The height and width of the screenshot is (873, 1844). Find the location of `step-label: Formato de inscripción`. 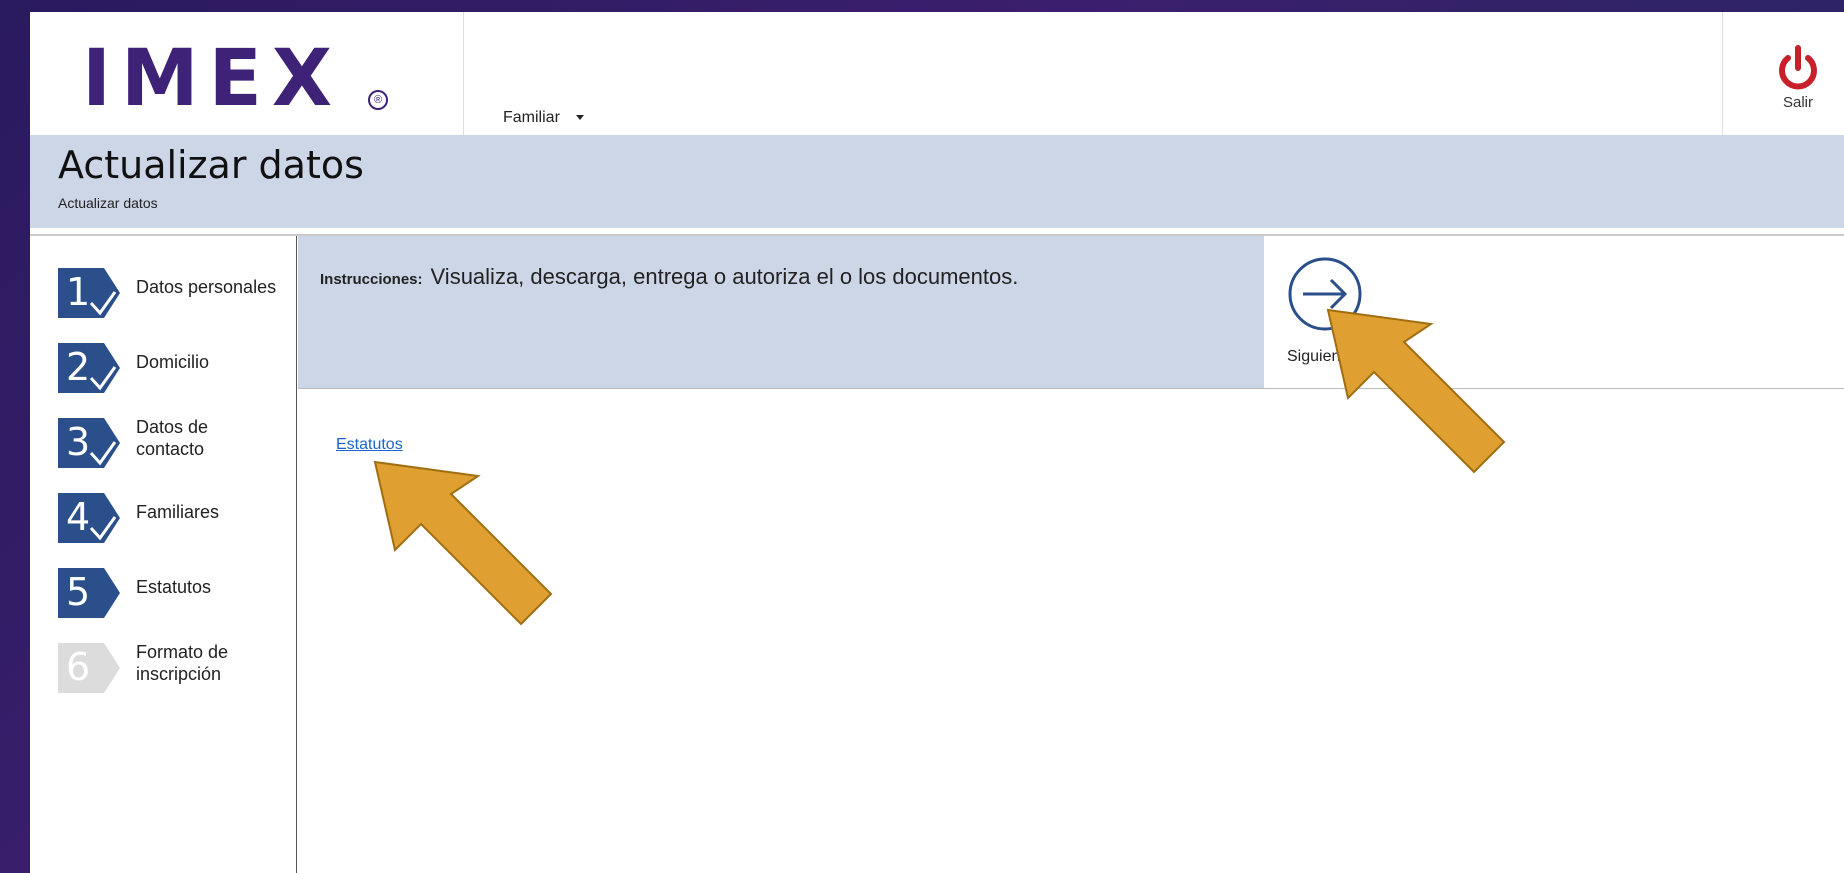

step-label: Formato de inscripción is located at coordinates (182, 663).